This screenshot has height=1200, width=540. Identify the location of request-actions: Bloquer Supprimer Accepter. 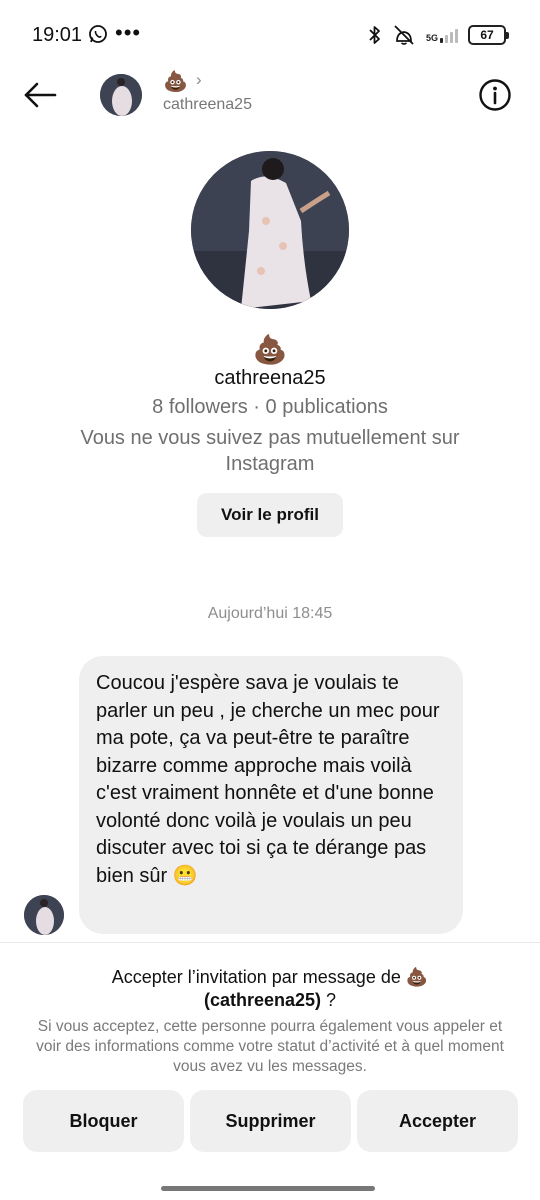
(270, 1121).